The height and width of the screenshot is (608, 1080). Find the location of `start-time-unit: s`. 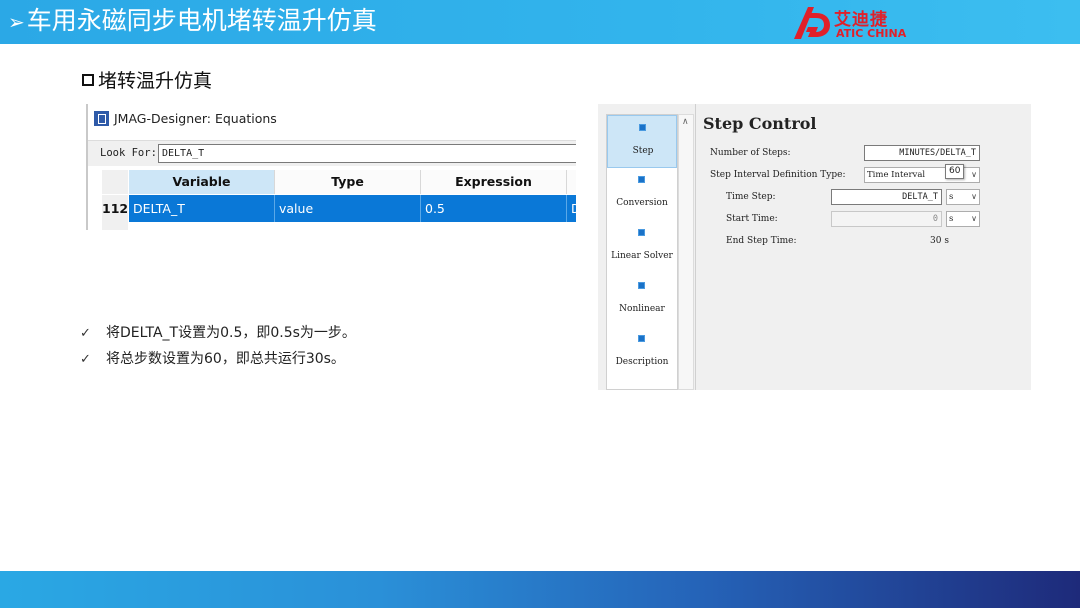

start-time-unit: s is located at coordinates (951, 219).